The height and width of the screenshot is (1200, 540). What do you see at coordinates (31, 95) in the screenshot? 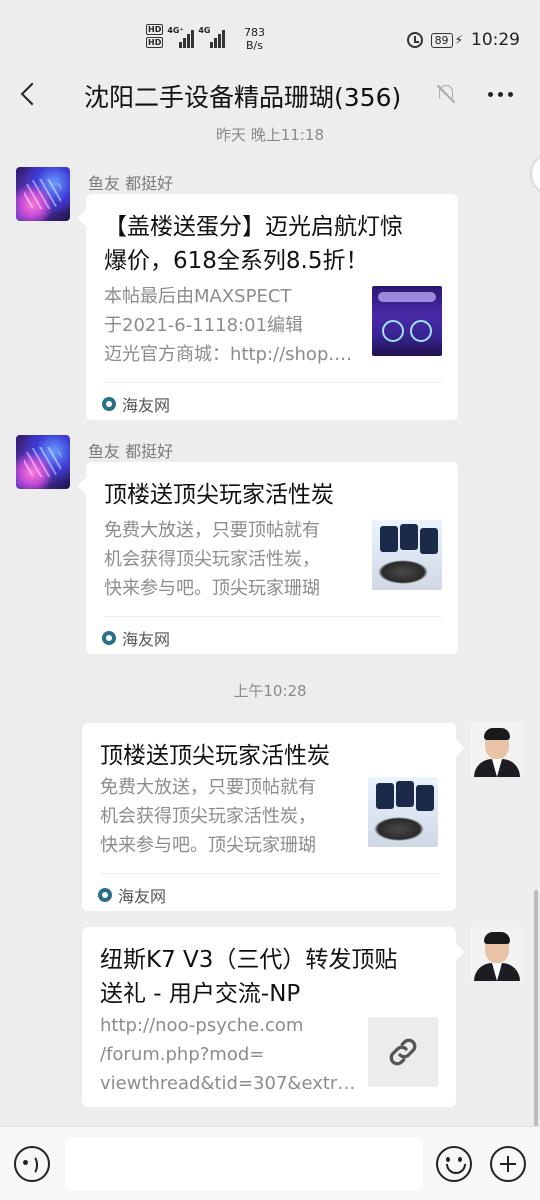
I see `back-arrow-icon` at bounding box center [31, 95].